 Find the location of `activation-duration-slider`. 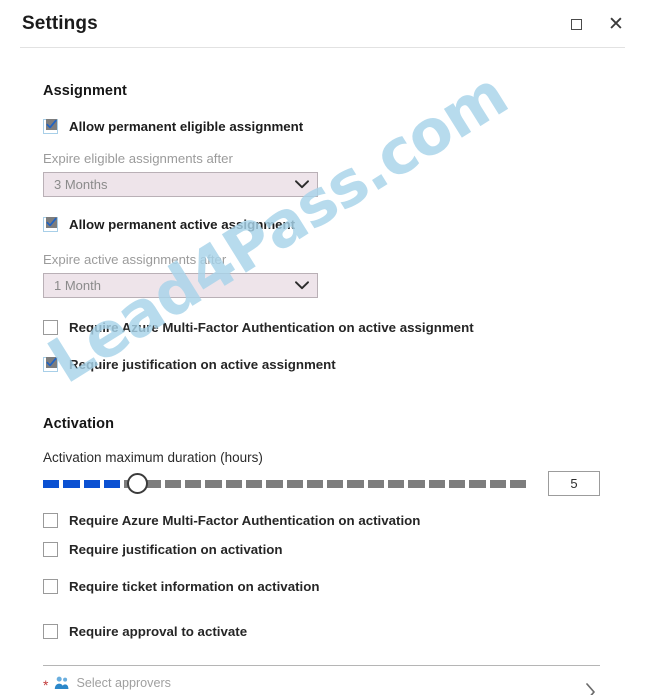

activation-duration-slider is located at coordinates (285, 483).